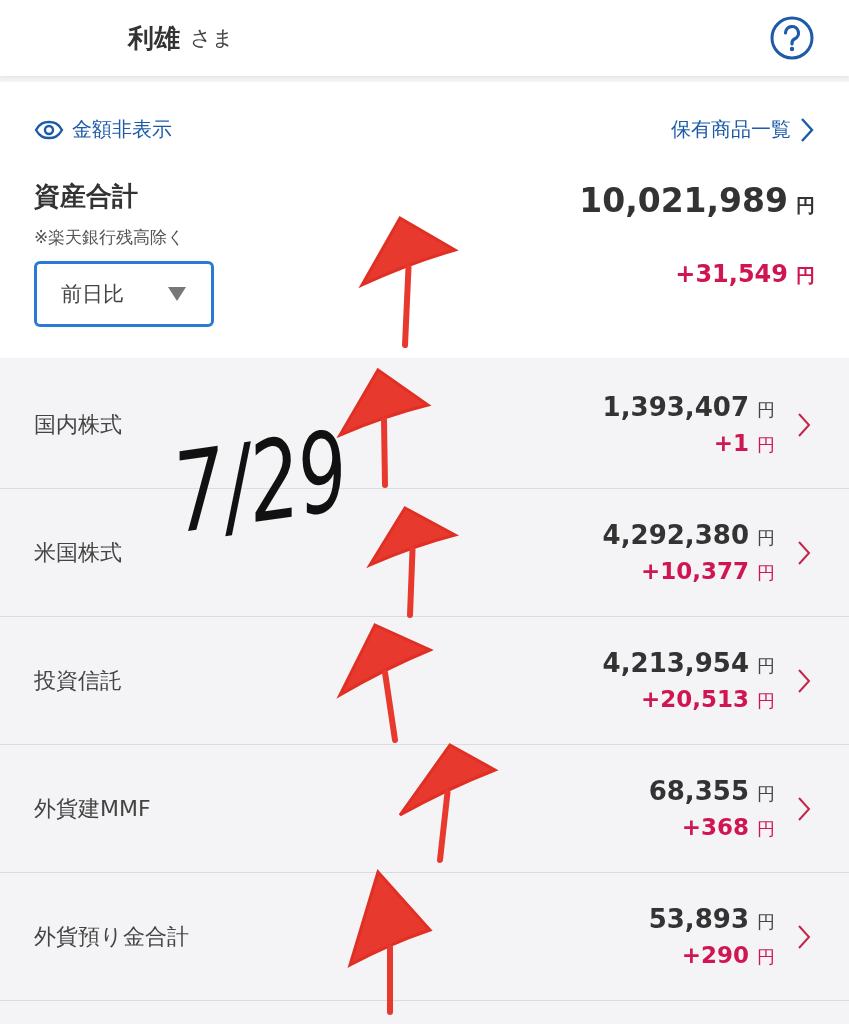  Describe the element at coordinates (78, 424) in the screenshot. I see `category-name: 国内株式` at that location.